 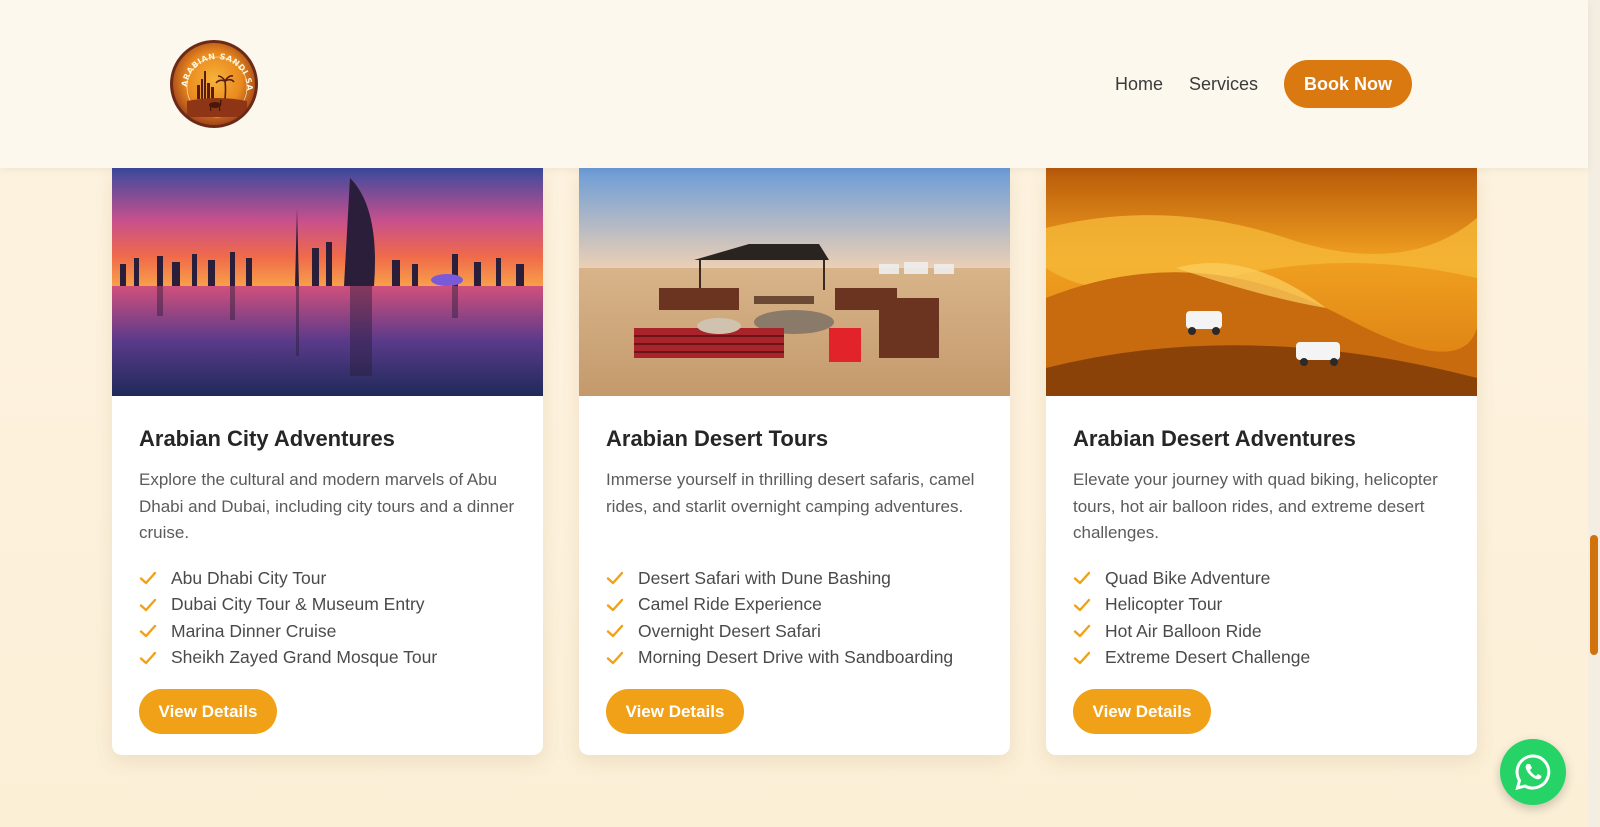 I want to click on card-image-desert-camp, so click(x=794, y=282).